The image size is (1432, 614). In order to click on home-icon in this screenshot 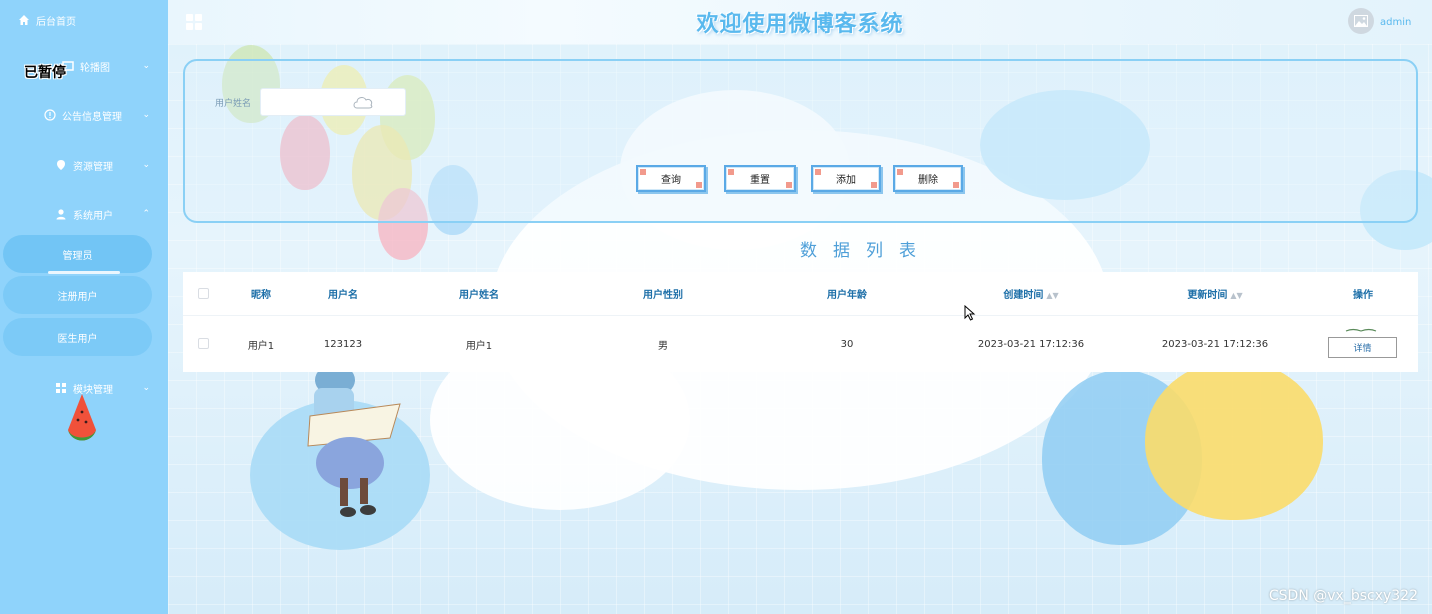, I will do `click(24, 20)`.